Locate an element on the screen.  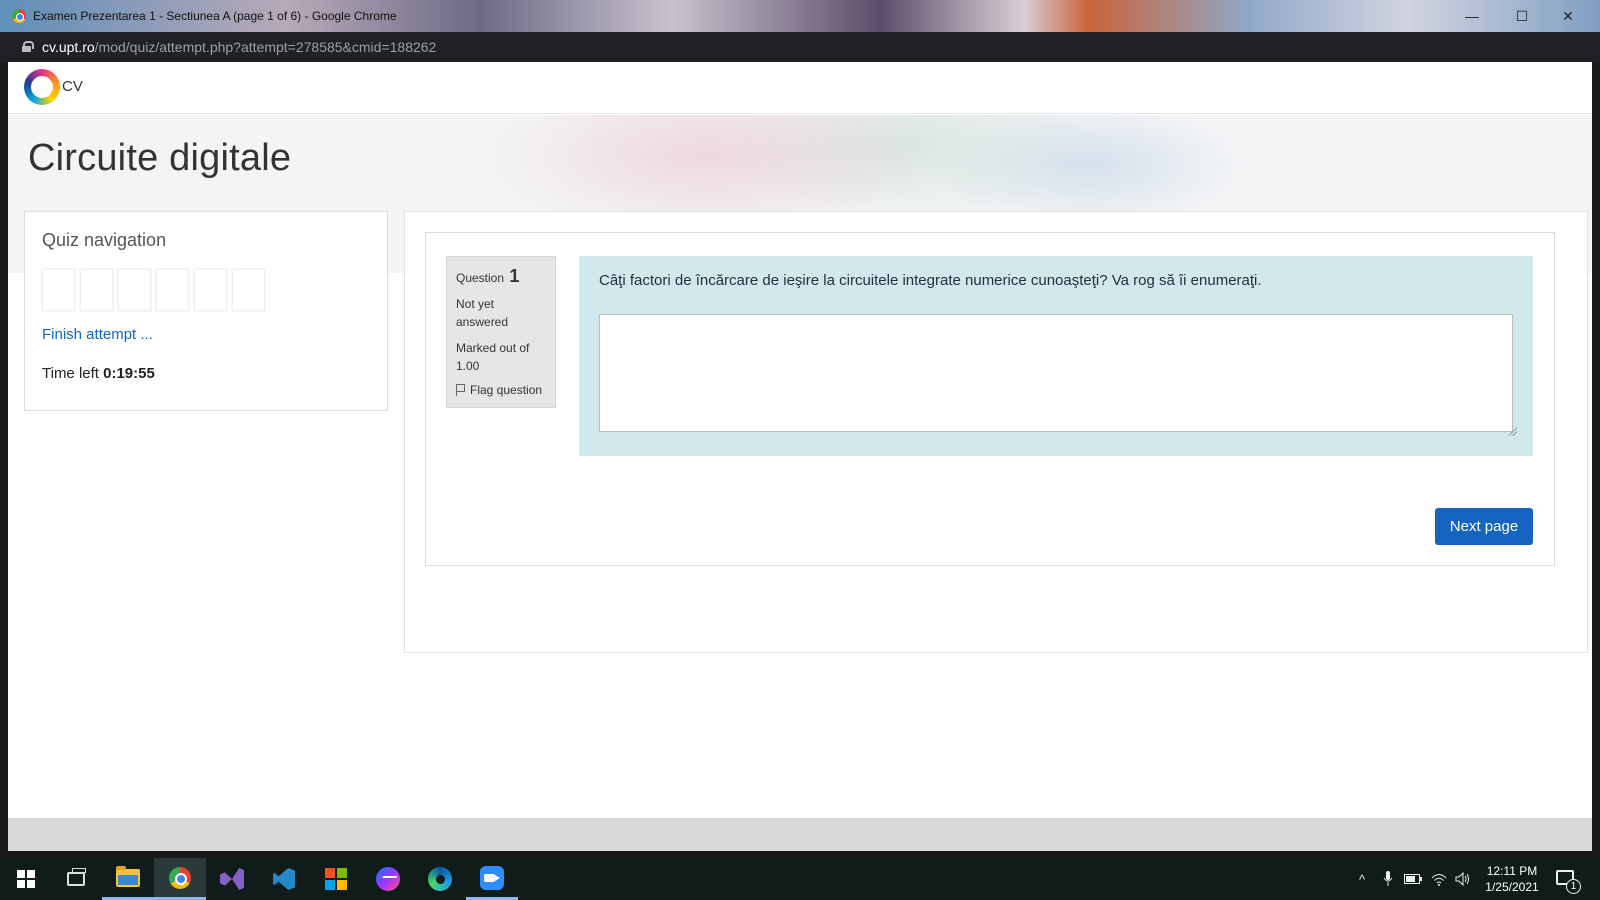
tray-overflow-chevron-icon: ^ is located at coordinates (1362, 879).